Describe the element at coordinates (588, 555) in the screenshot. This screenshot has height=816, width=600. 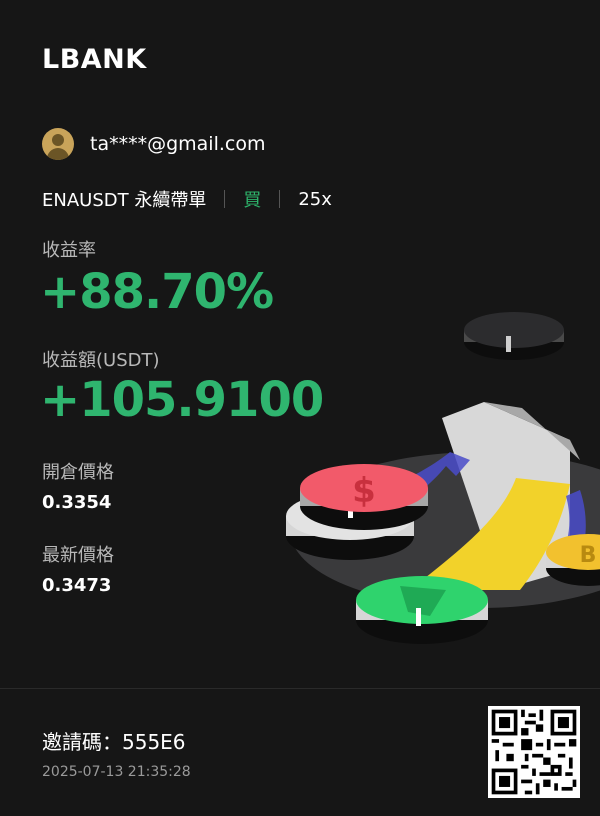
I see `svg-text: B` at that location.